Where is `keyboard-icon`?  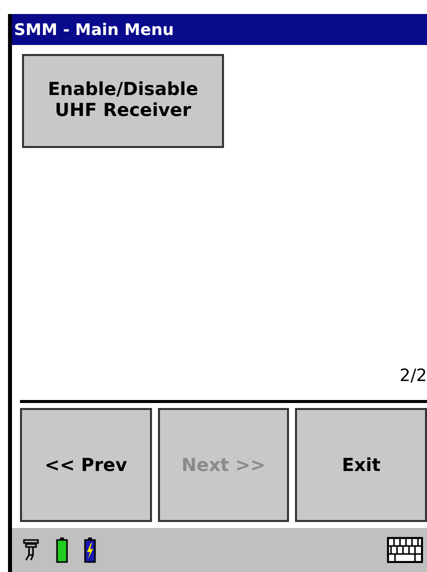
keyboard-icon is located at coordinates (405, 550).